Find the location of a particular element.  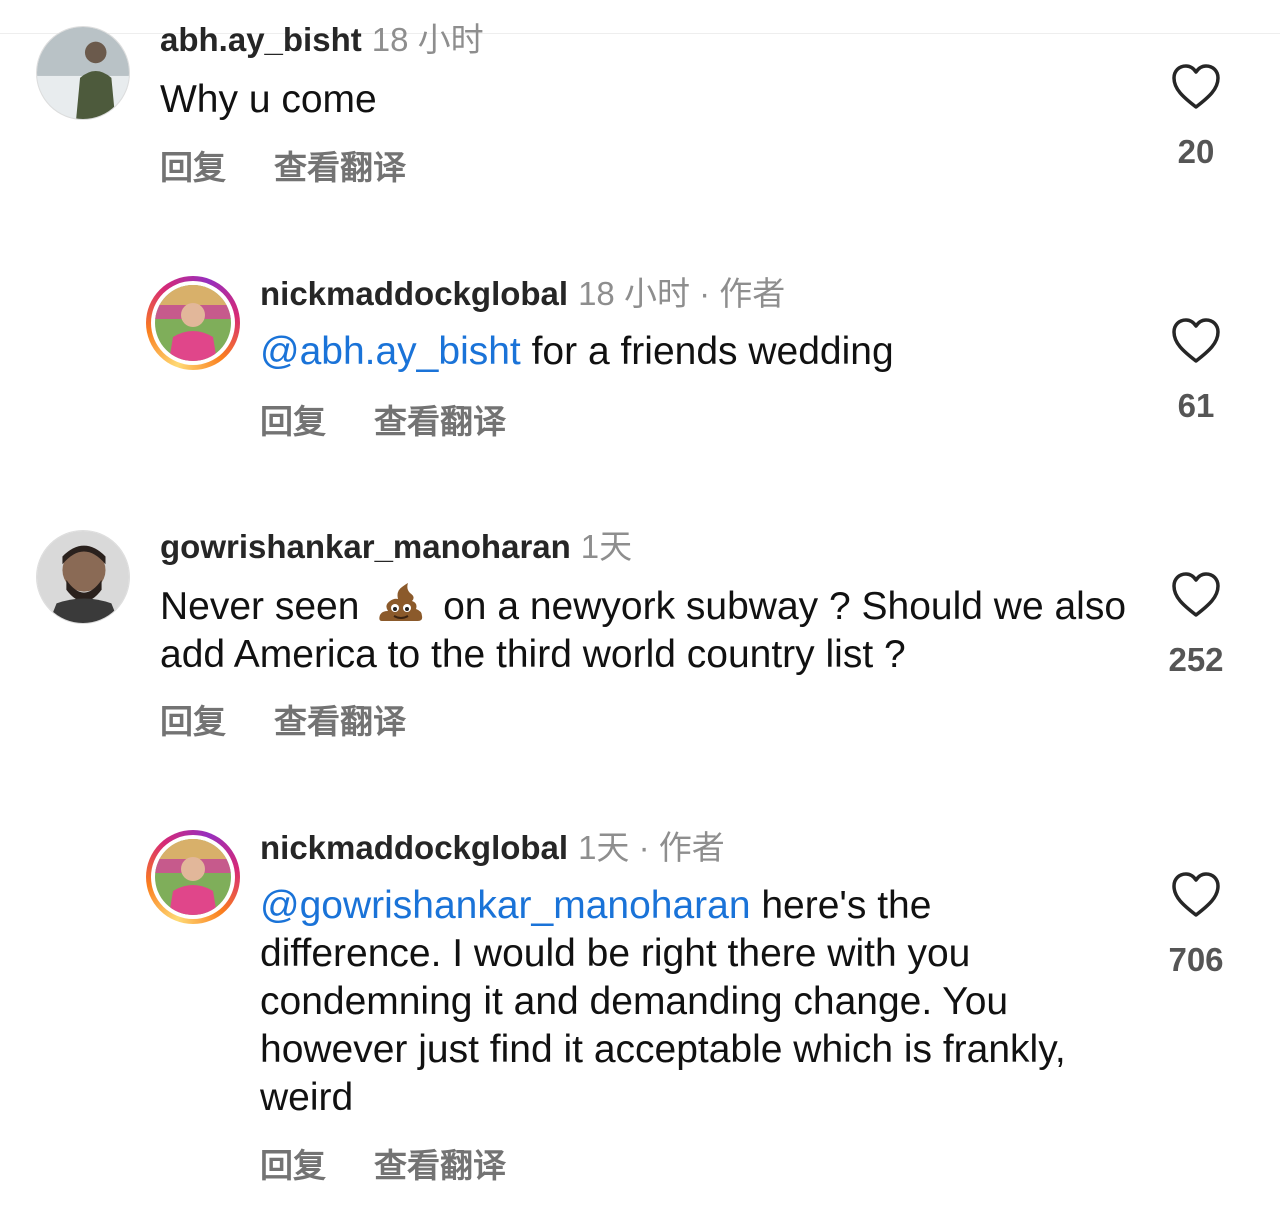

like-control: 706 is located at coordinates (1196, 926).